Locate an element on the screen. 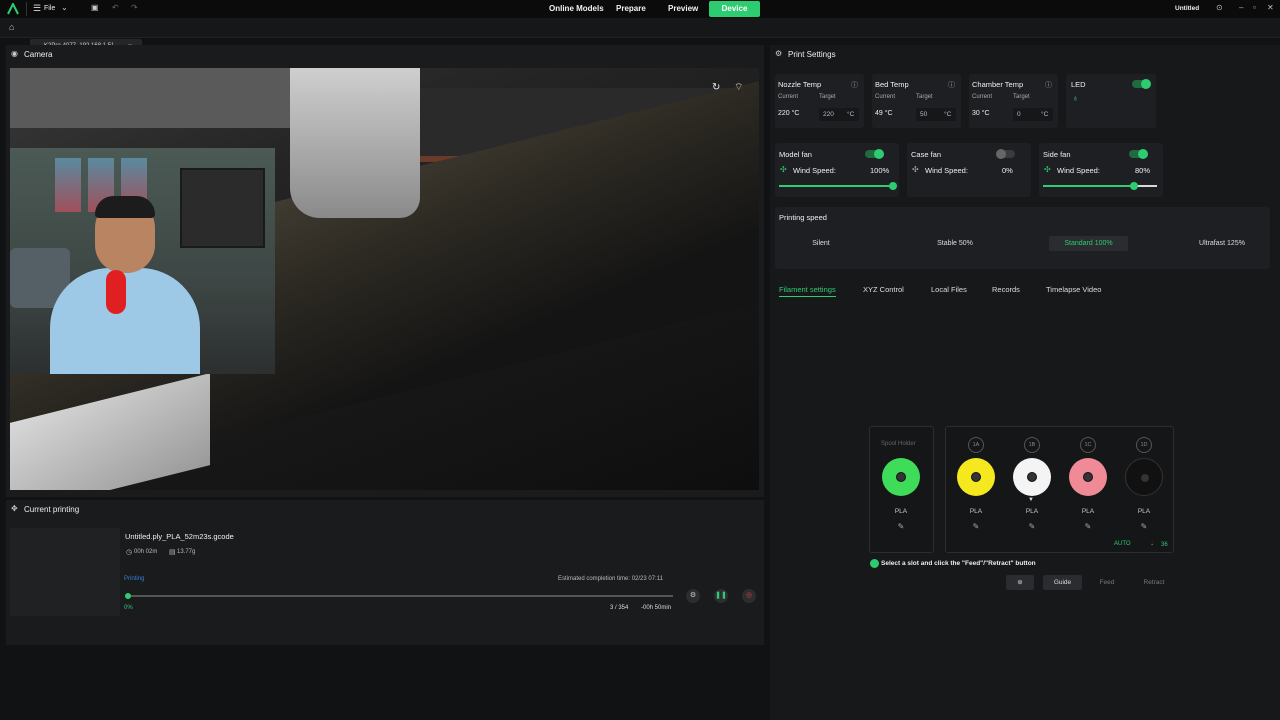 This screenshot has height=720, width=1280. humidity-icon: 💧︎ is located at coordinates (1152, 544).